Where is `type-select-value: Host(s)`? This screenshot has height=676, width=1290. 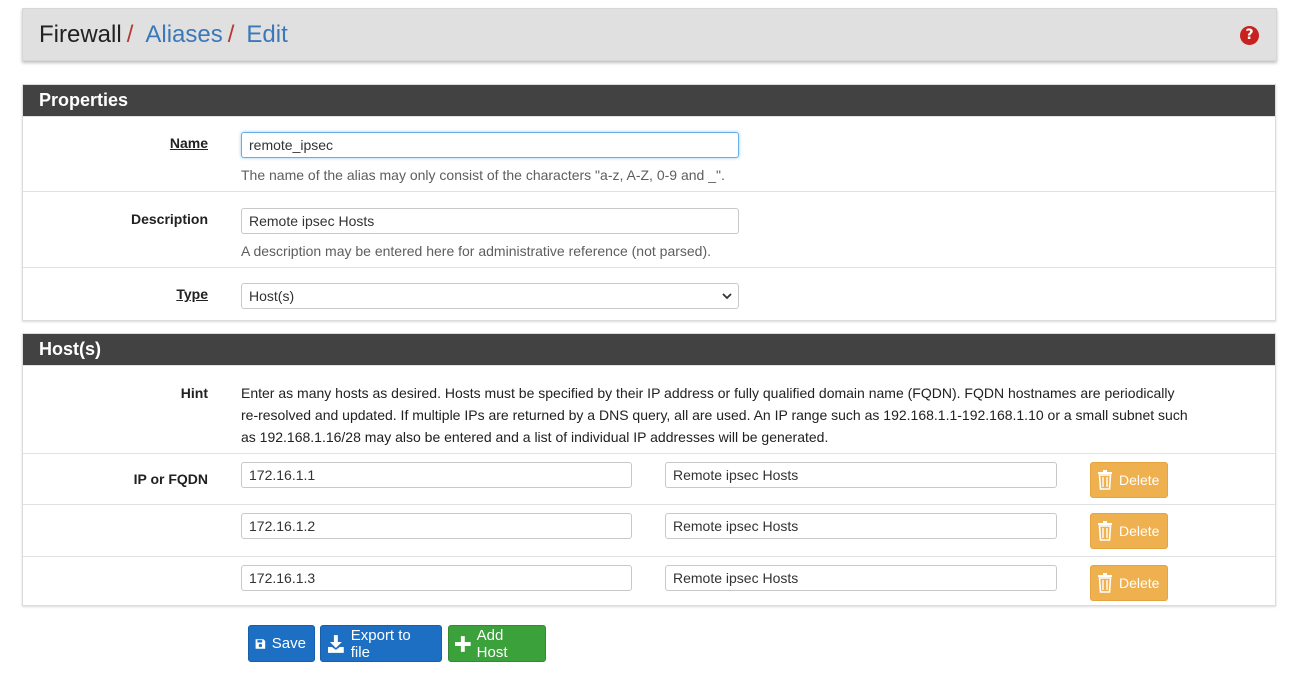
type-select-value: Host(s) is located at coordinates (272, 296).